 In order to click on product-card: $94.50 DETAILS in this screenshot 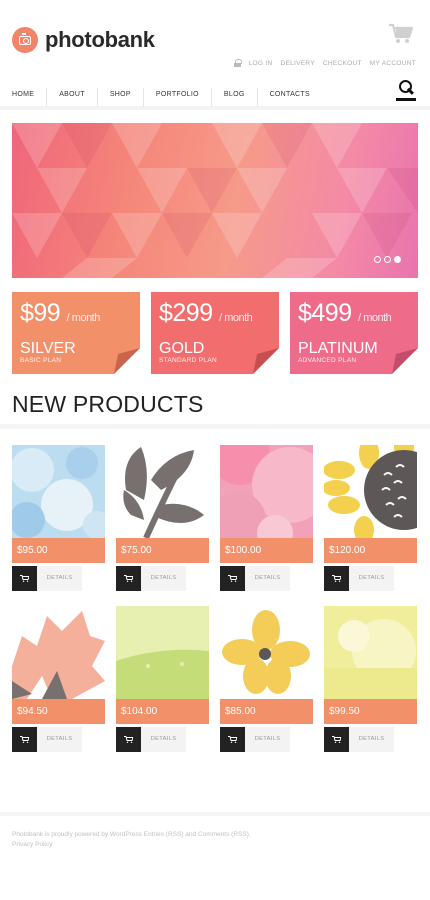, I will do `click(58, 679)`.